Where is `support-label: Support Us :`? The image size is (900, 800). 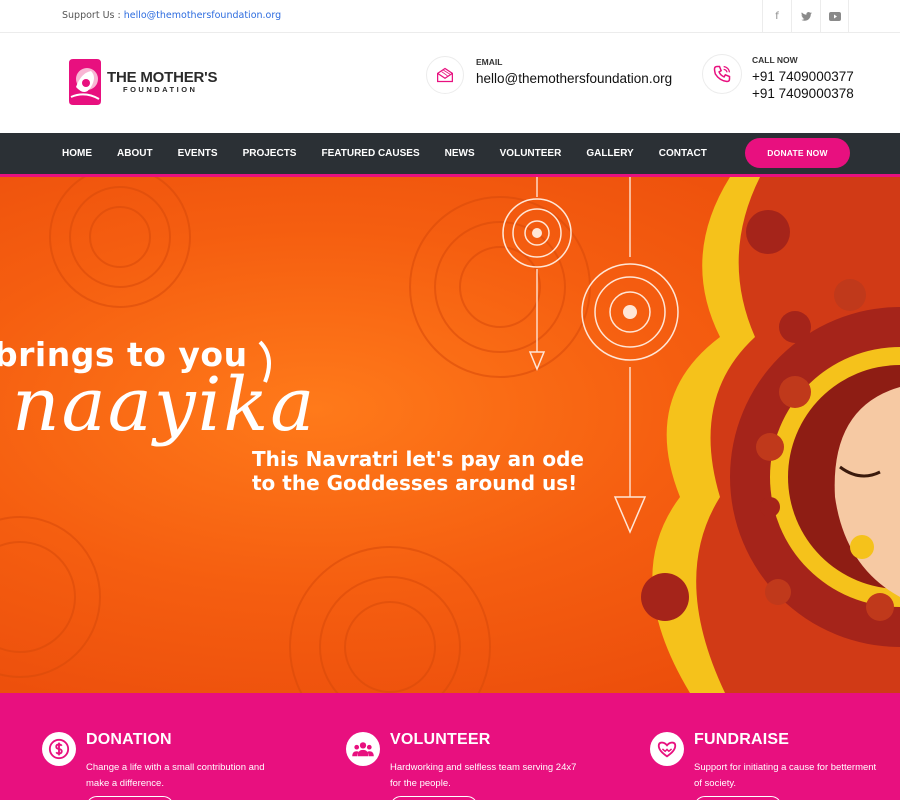 support-label: Support Us : is located at coordinates (93, 15).